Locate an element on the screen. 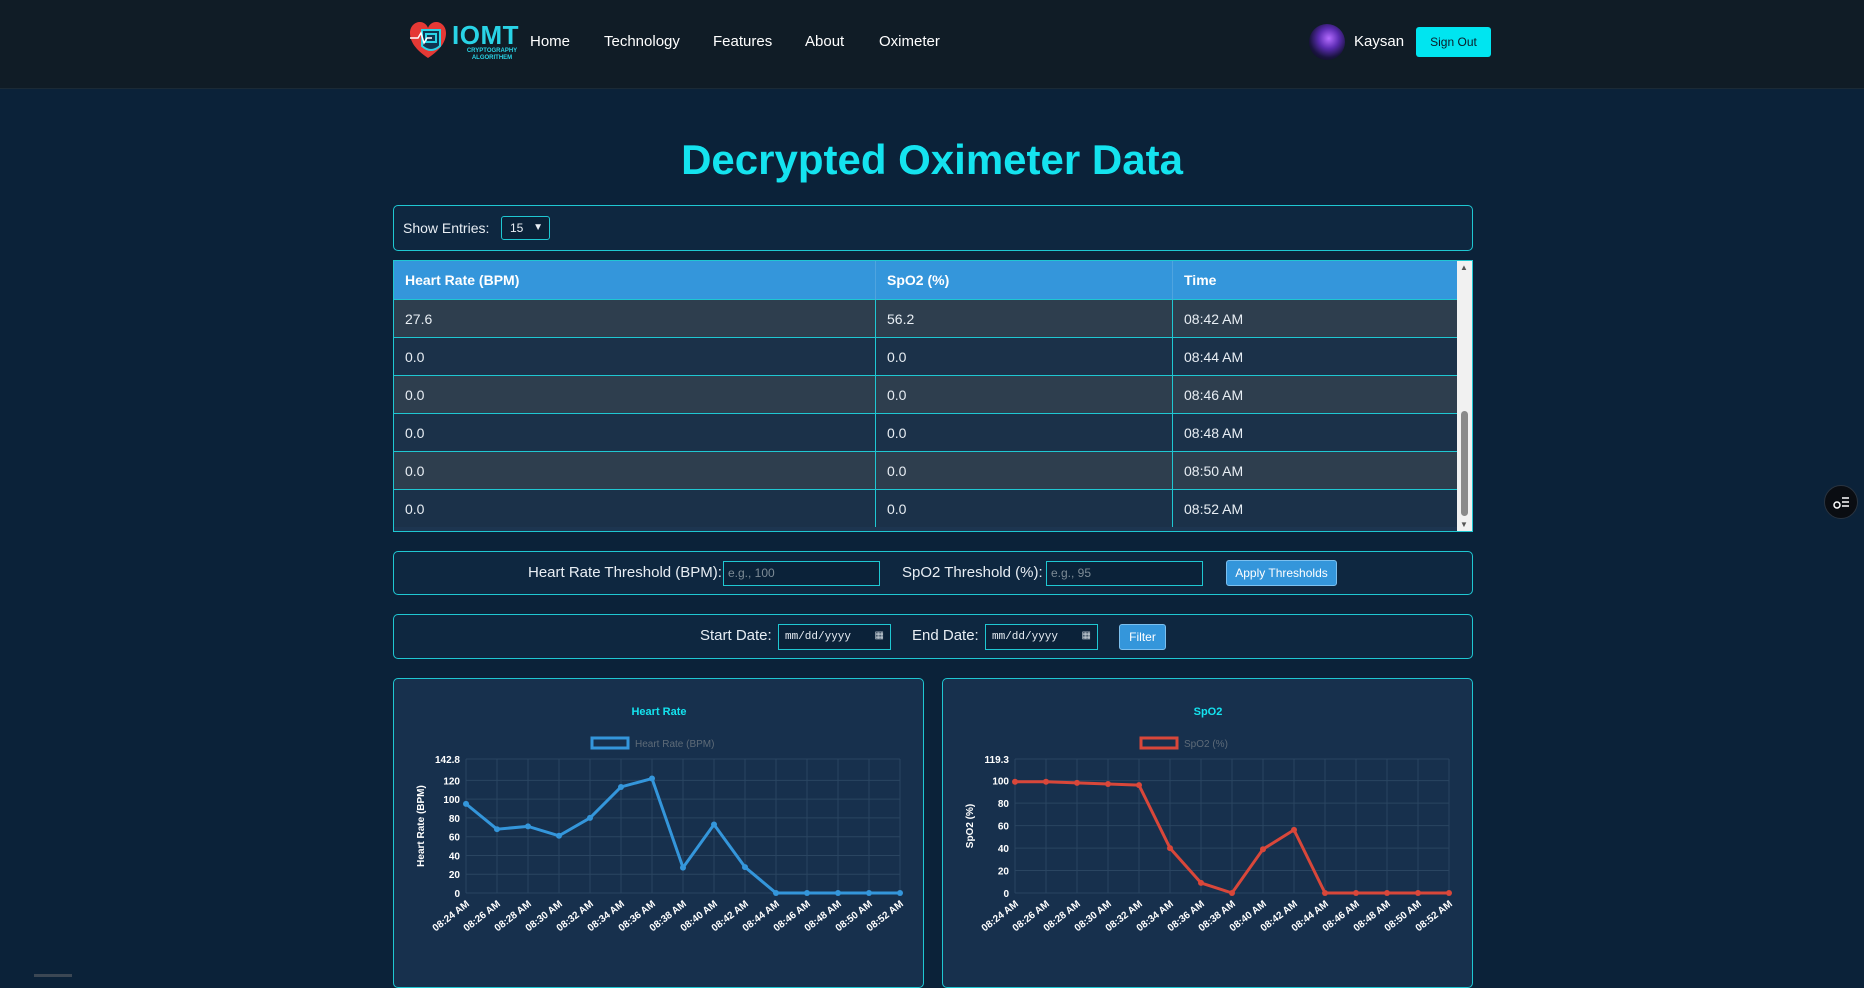 The width and height of the screenshot is (1864, 988). hr-threshold-label: Heart Rate Threshold (BPM): is located at coordinates (625, 572).